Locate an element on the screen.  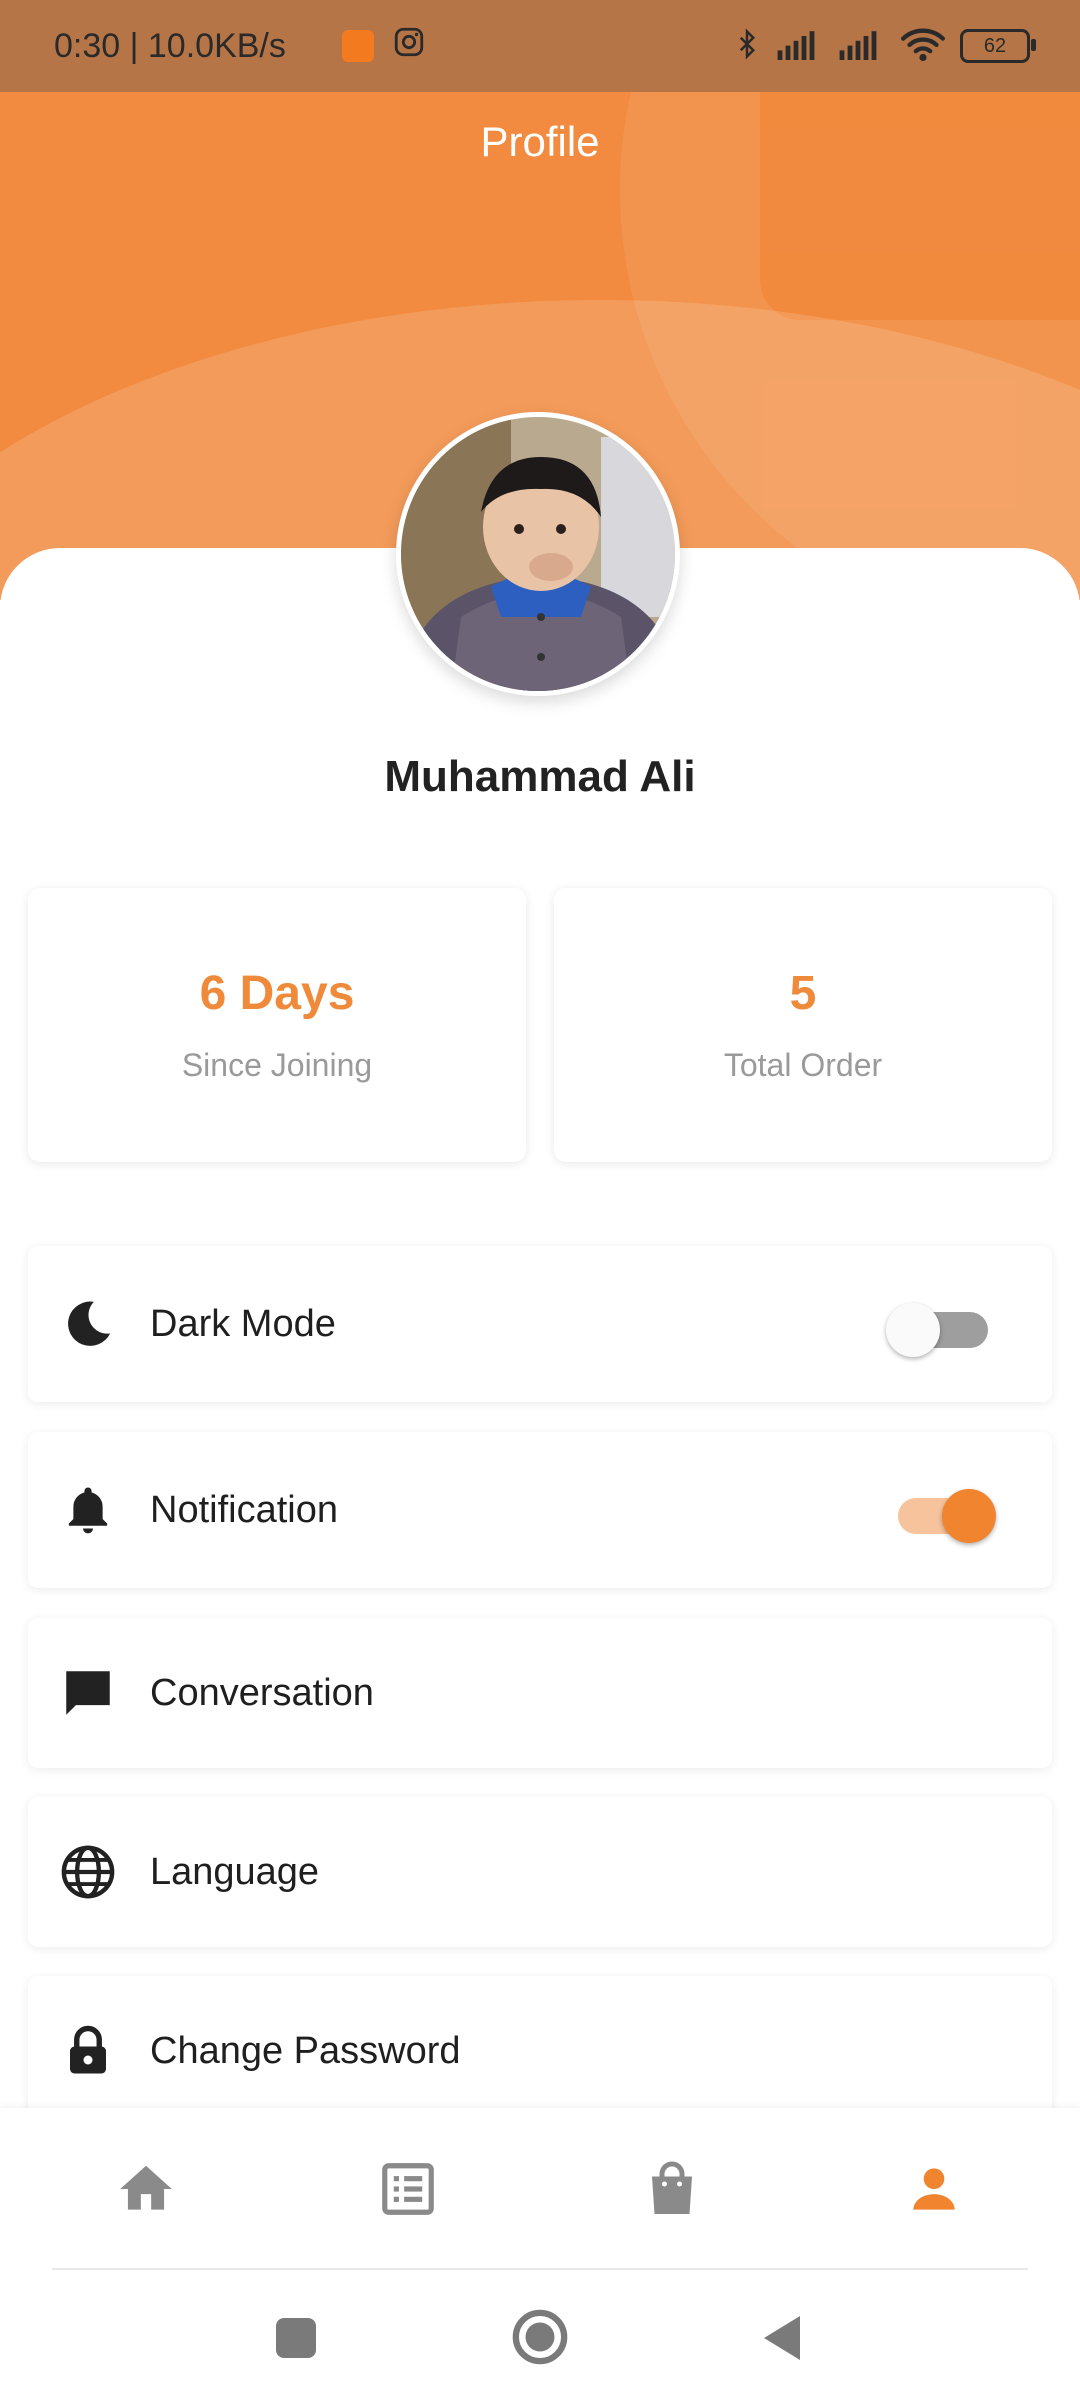
nav-home is located at coordinates (146, 2191).